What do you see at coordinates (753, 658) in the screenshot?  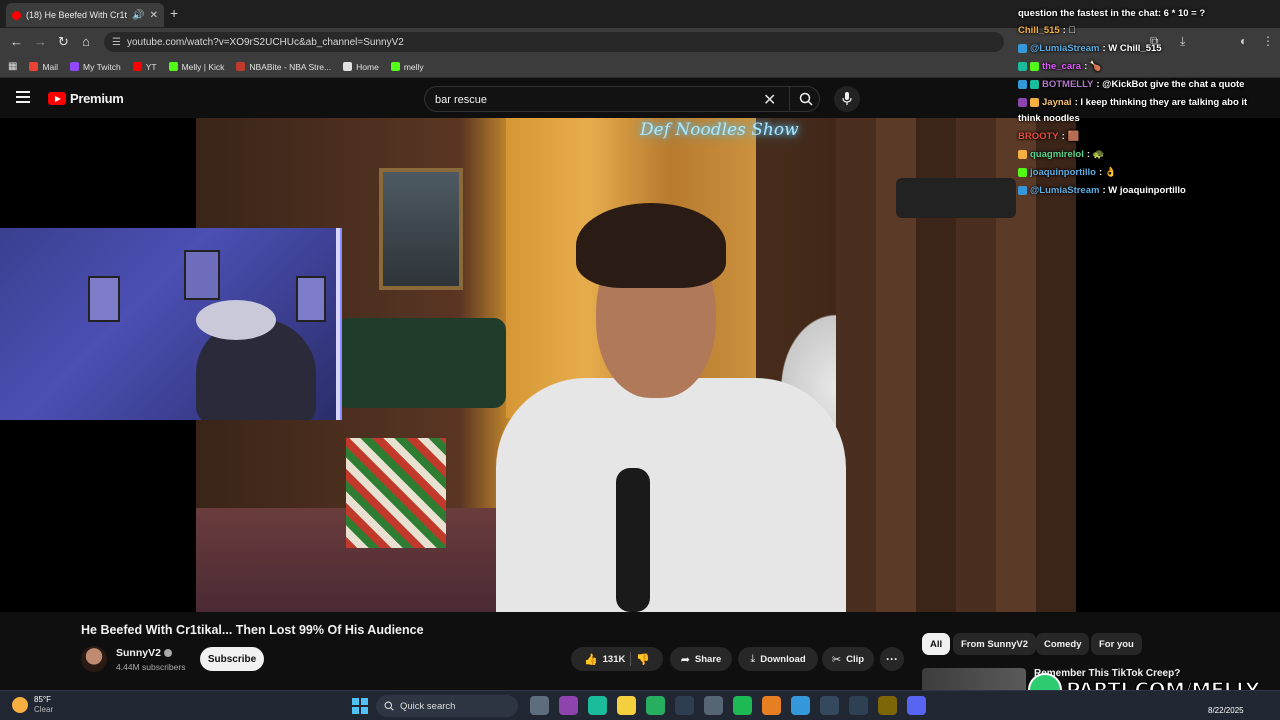 I see `download-icon: ⤓` at bounding box center [753, 658].